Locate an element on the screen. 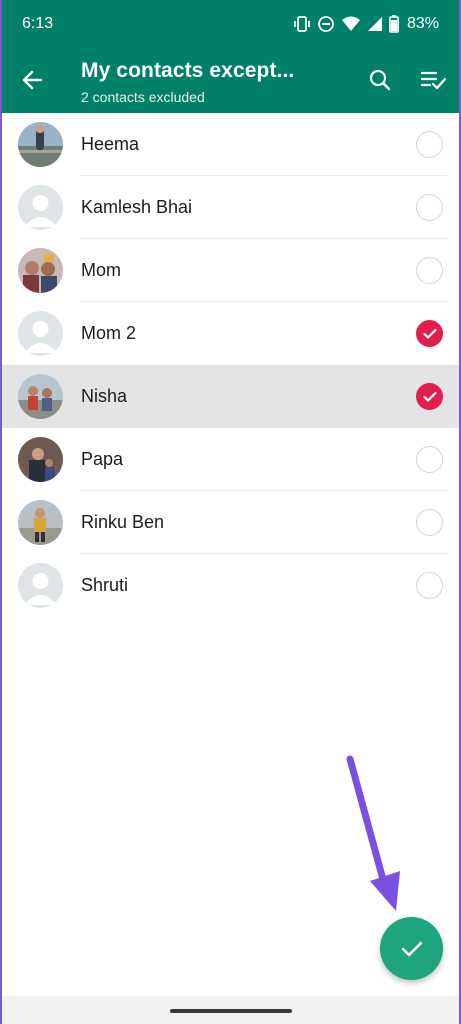  status-icons: 83% is located at coordinates (366, 24).